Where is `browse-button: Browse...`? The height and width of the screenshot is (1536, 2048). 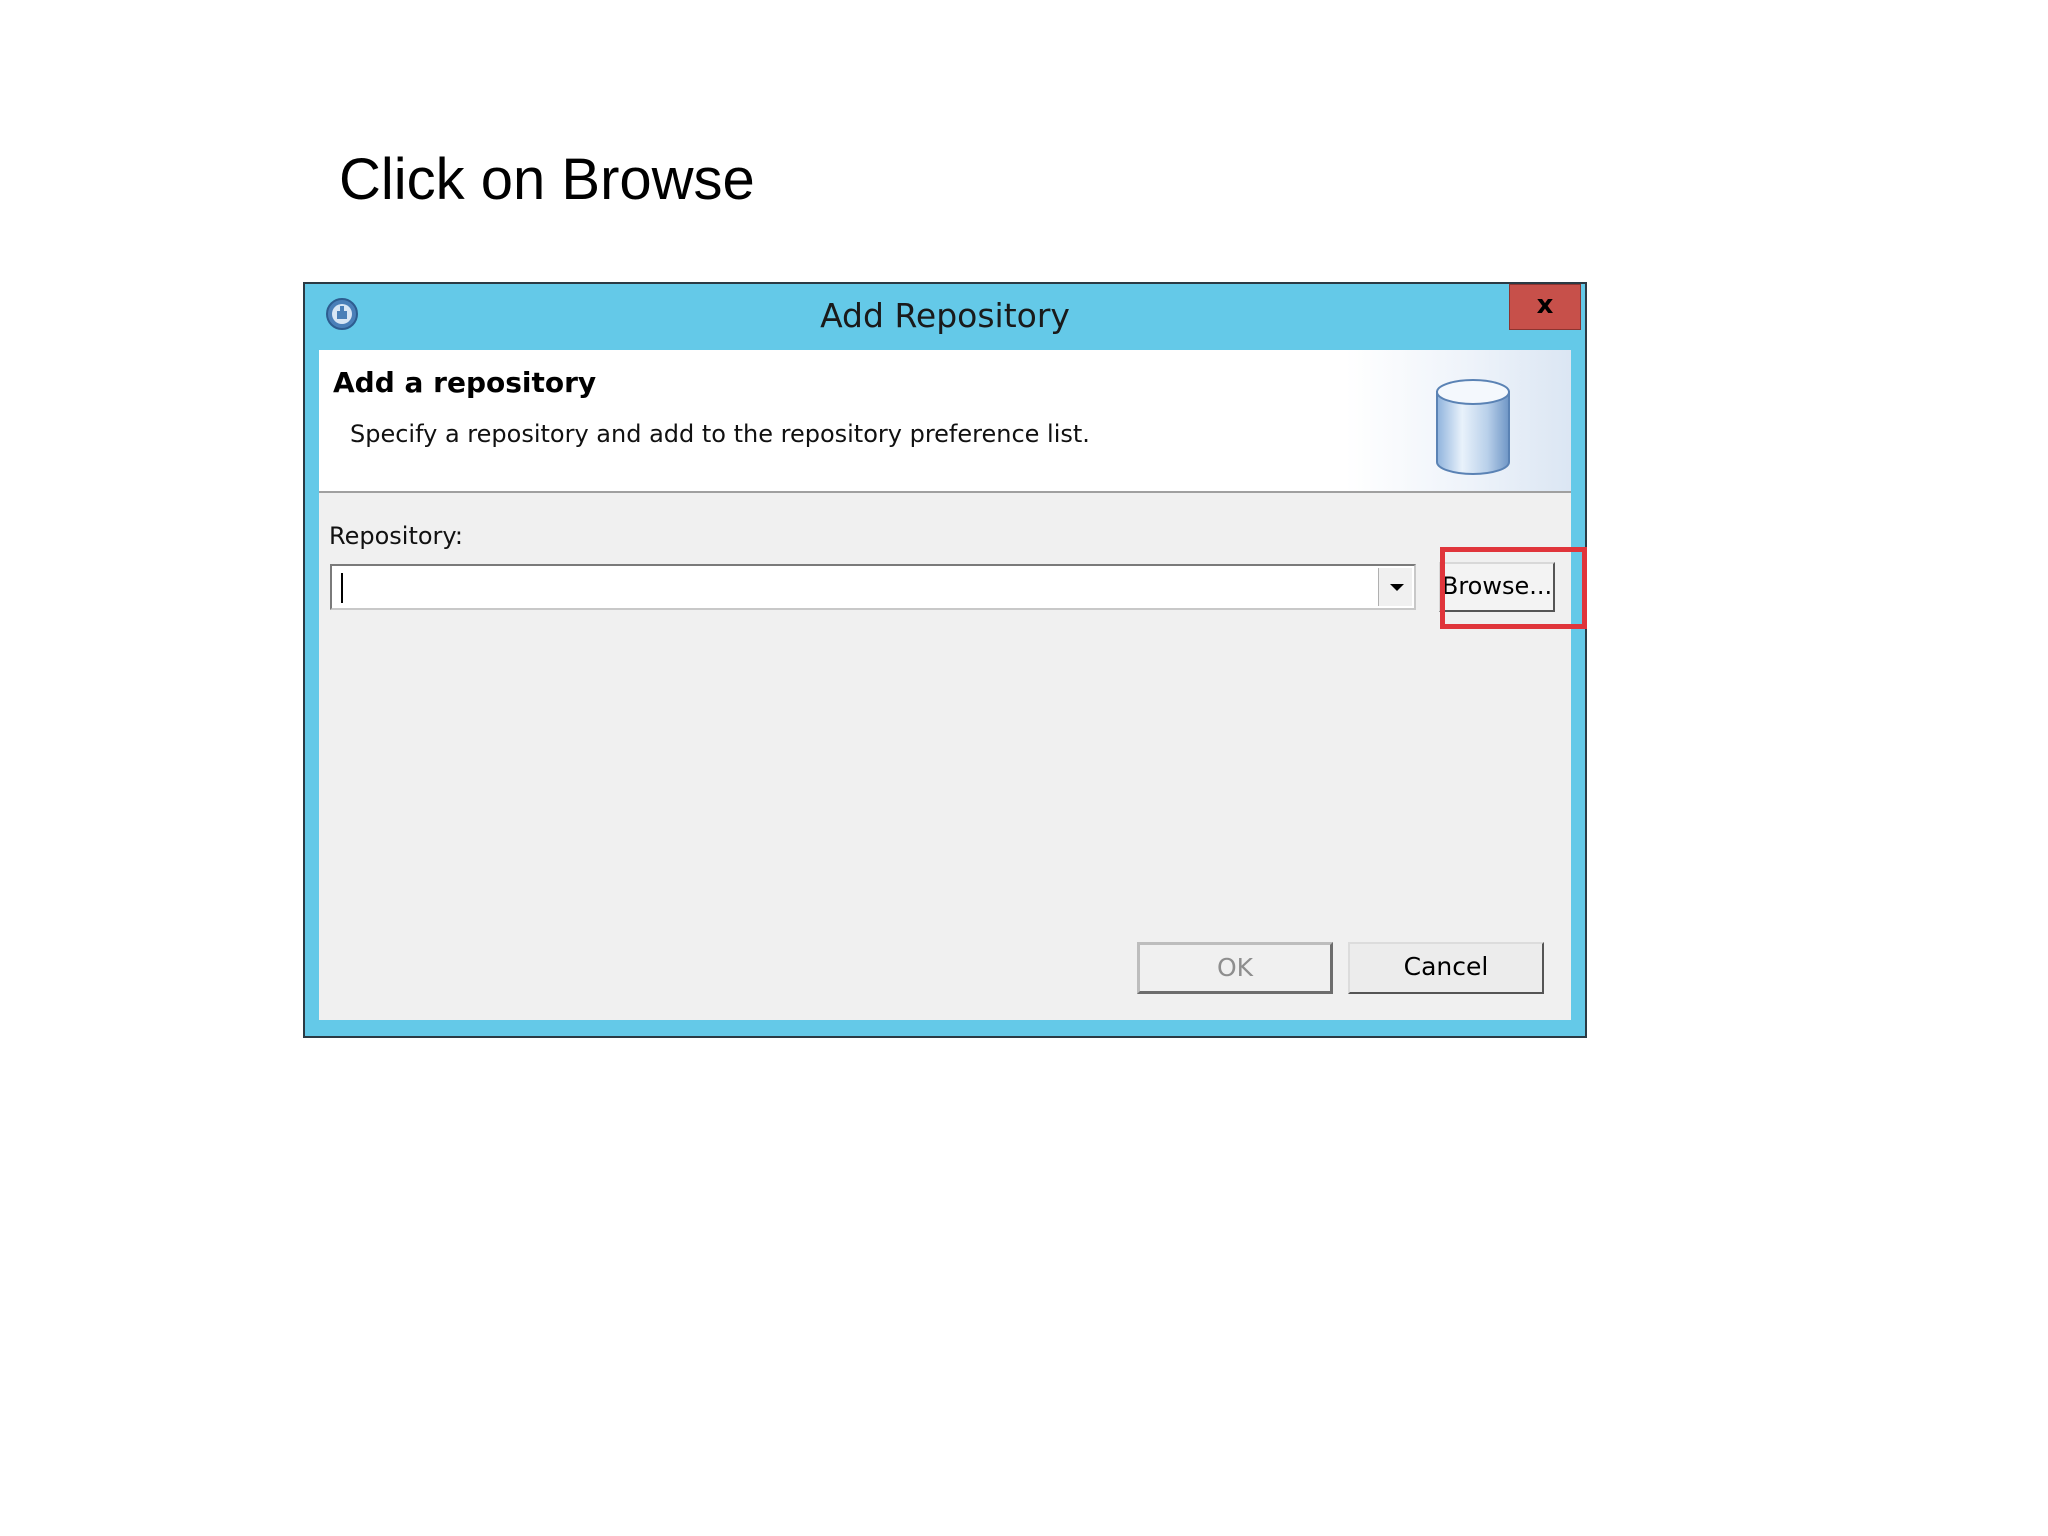
browse-button: Browse... is located at coordinates (1497, 587).